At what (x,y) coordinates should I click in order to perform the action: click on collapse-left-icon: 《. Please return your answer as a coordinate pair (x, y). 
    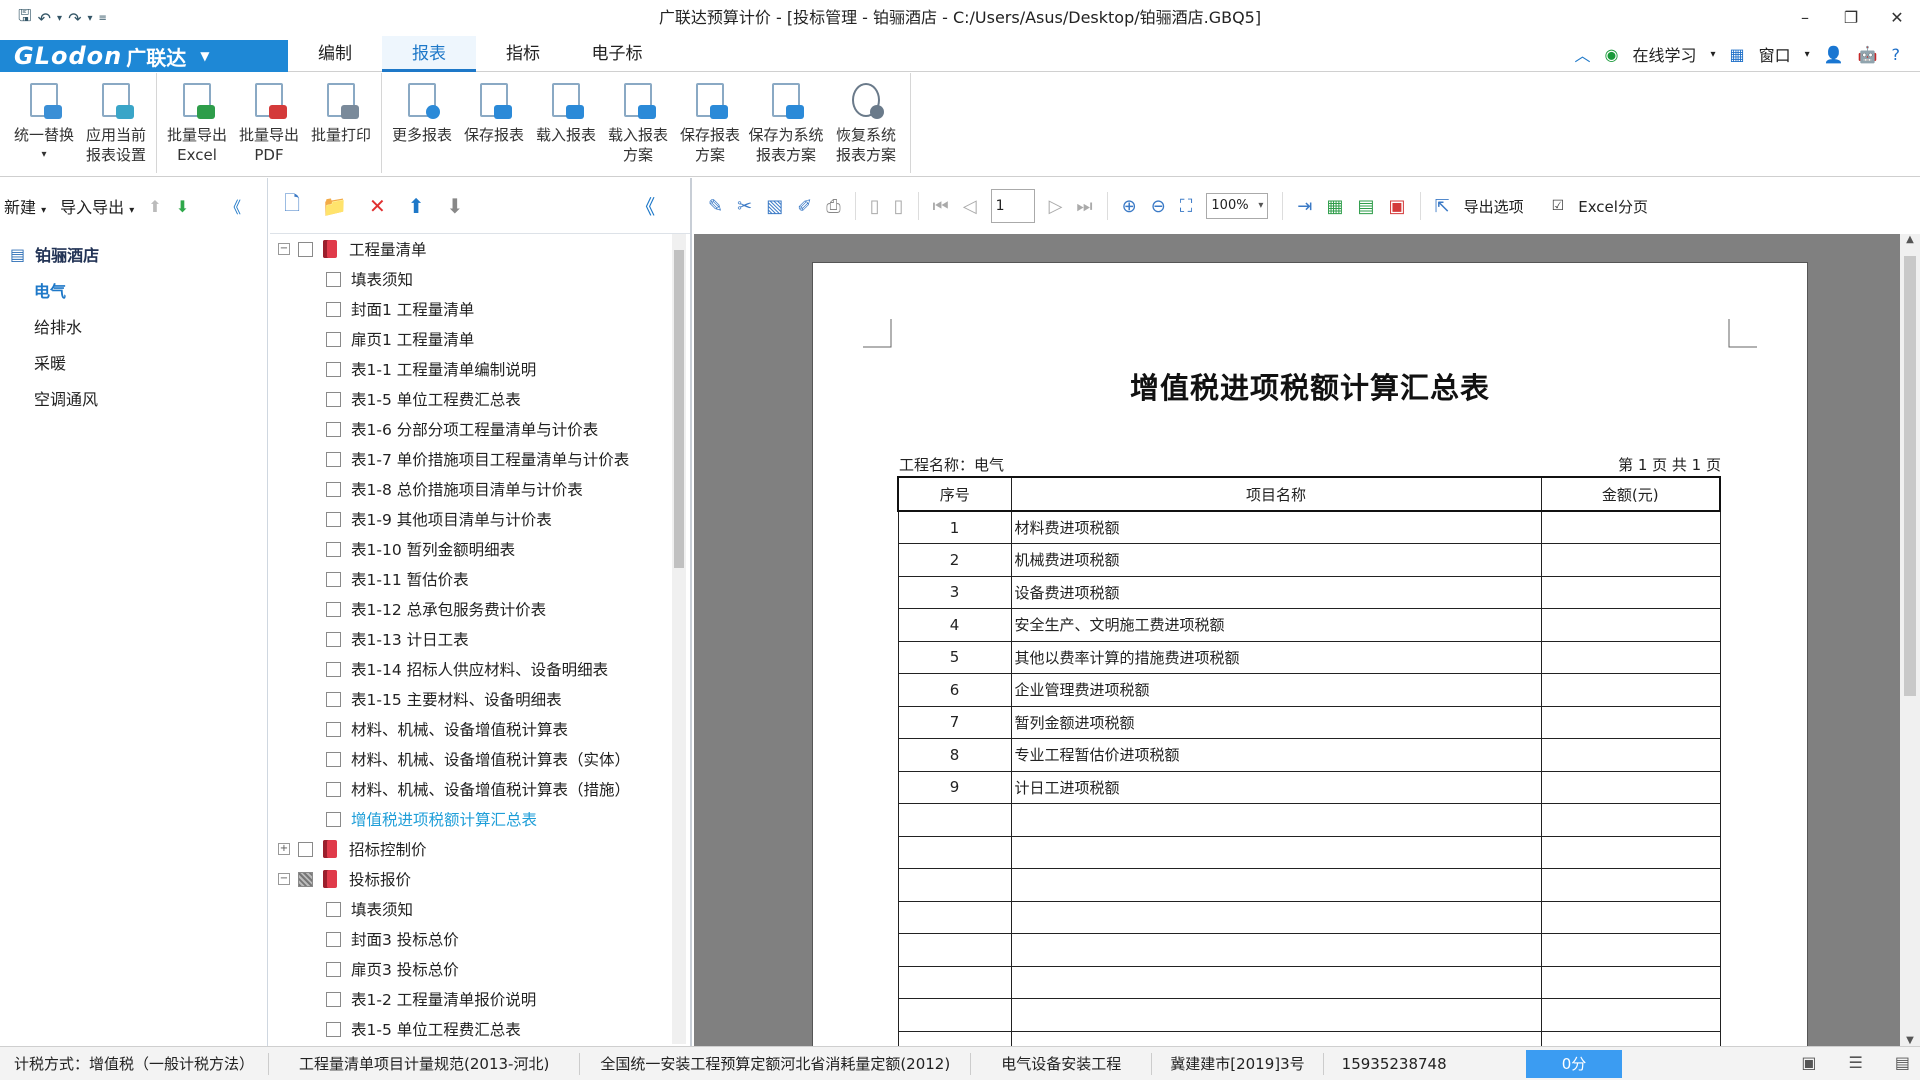
    Looking at the image, I should click on (233, 206).